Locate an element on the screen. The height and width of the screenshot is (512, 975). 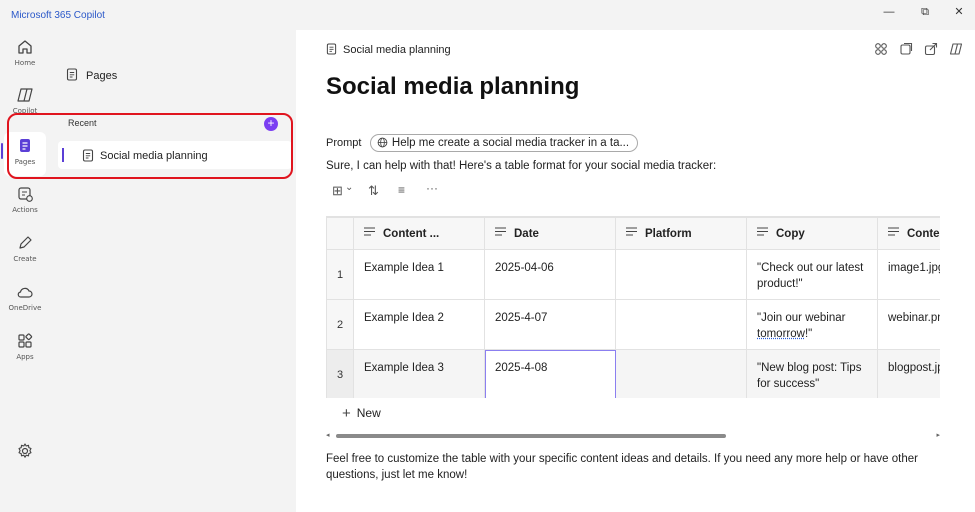
column-header-date: Date is located at coordinates (550, 233).